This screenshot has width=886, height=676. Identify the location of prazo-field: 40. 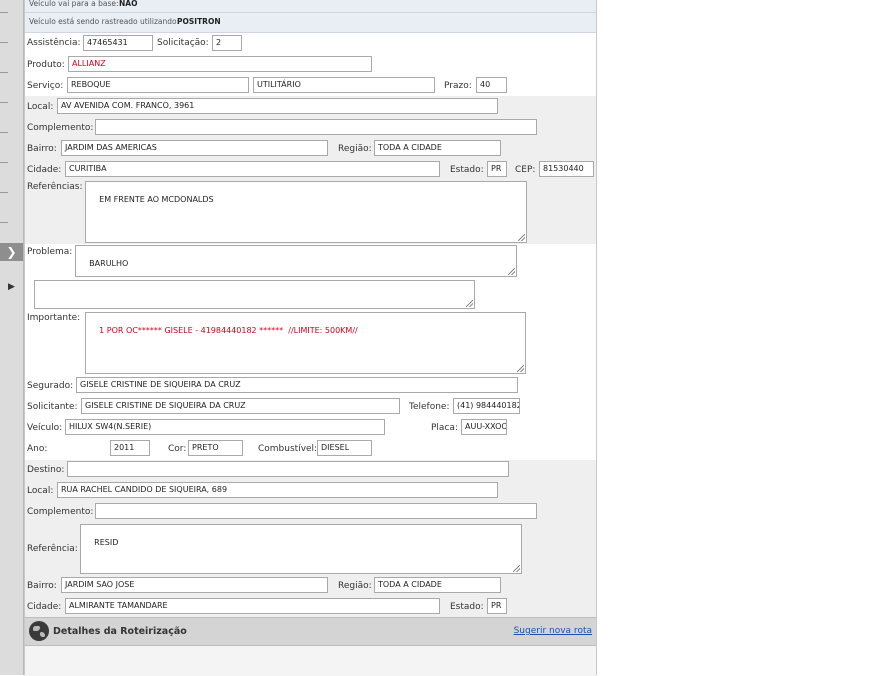
(491, 85).